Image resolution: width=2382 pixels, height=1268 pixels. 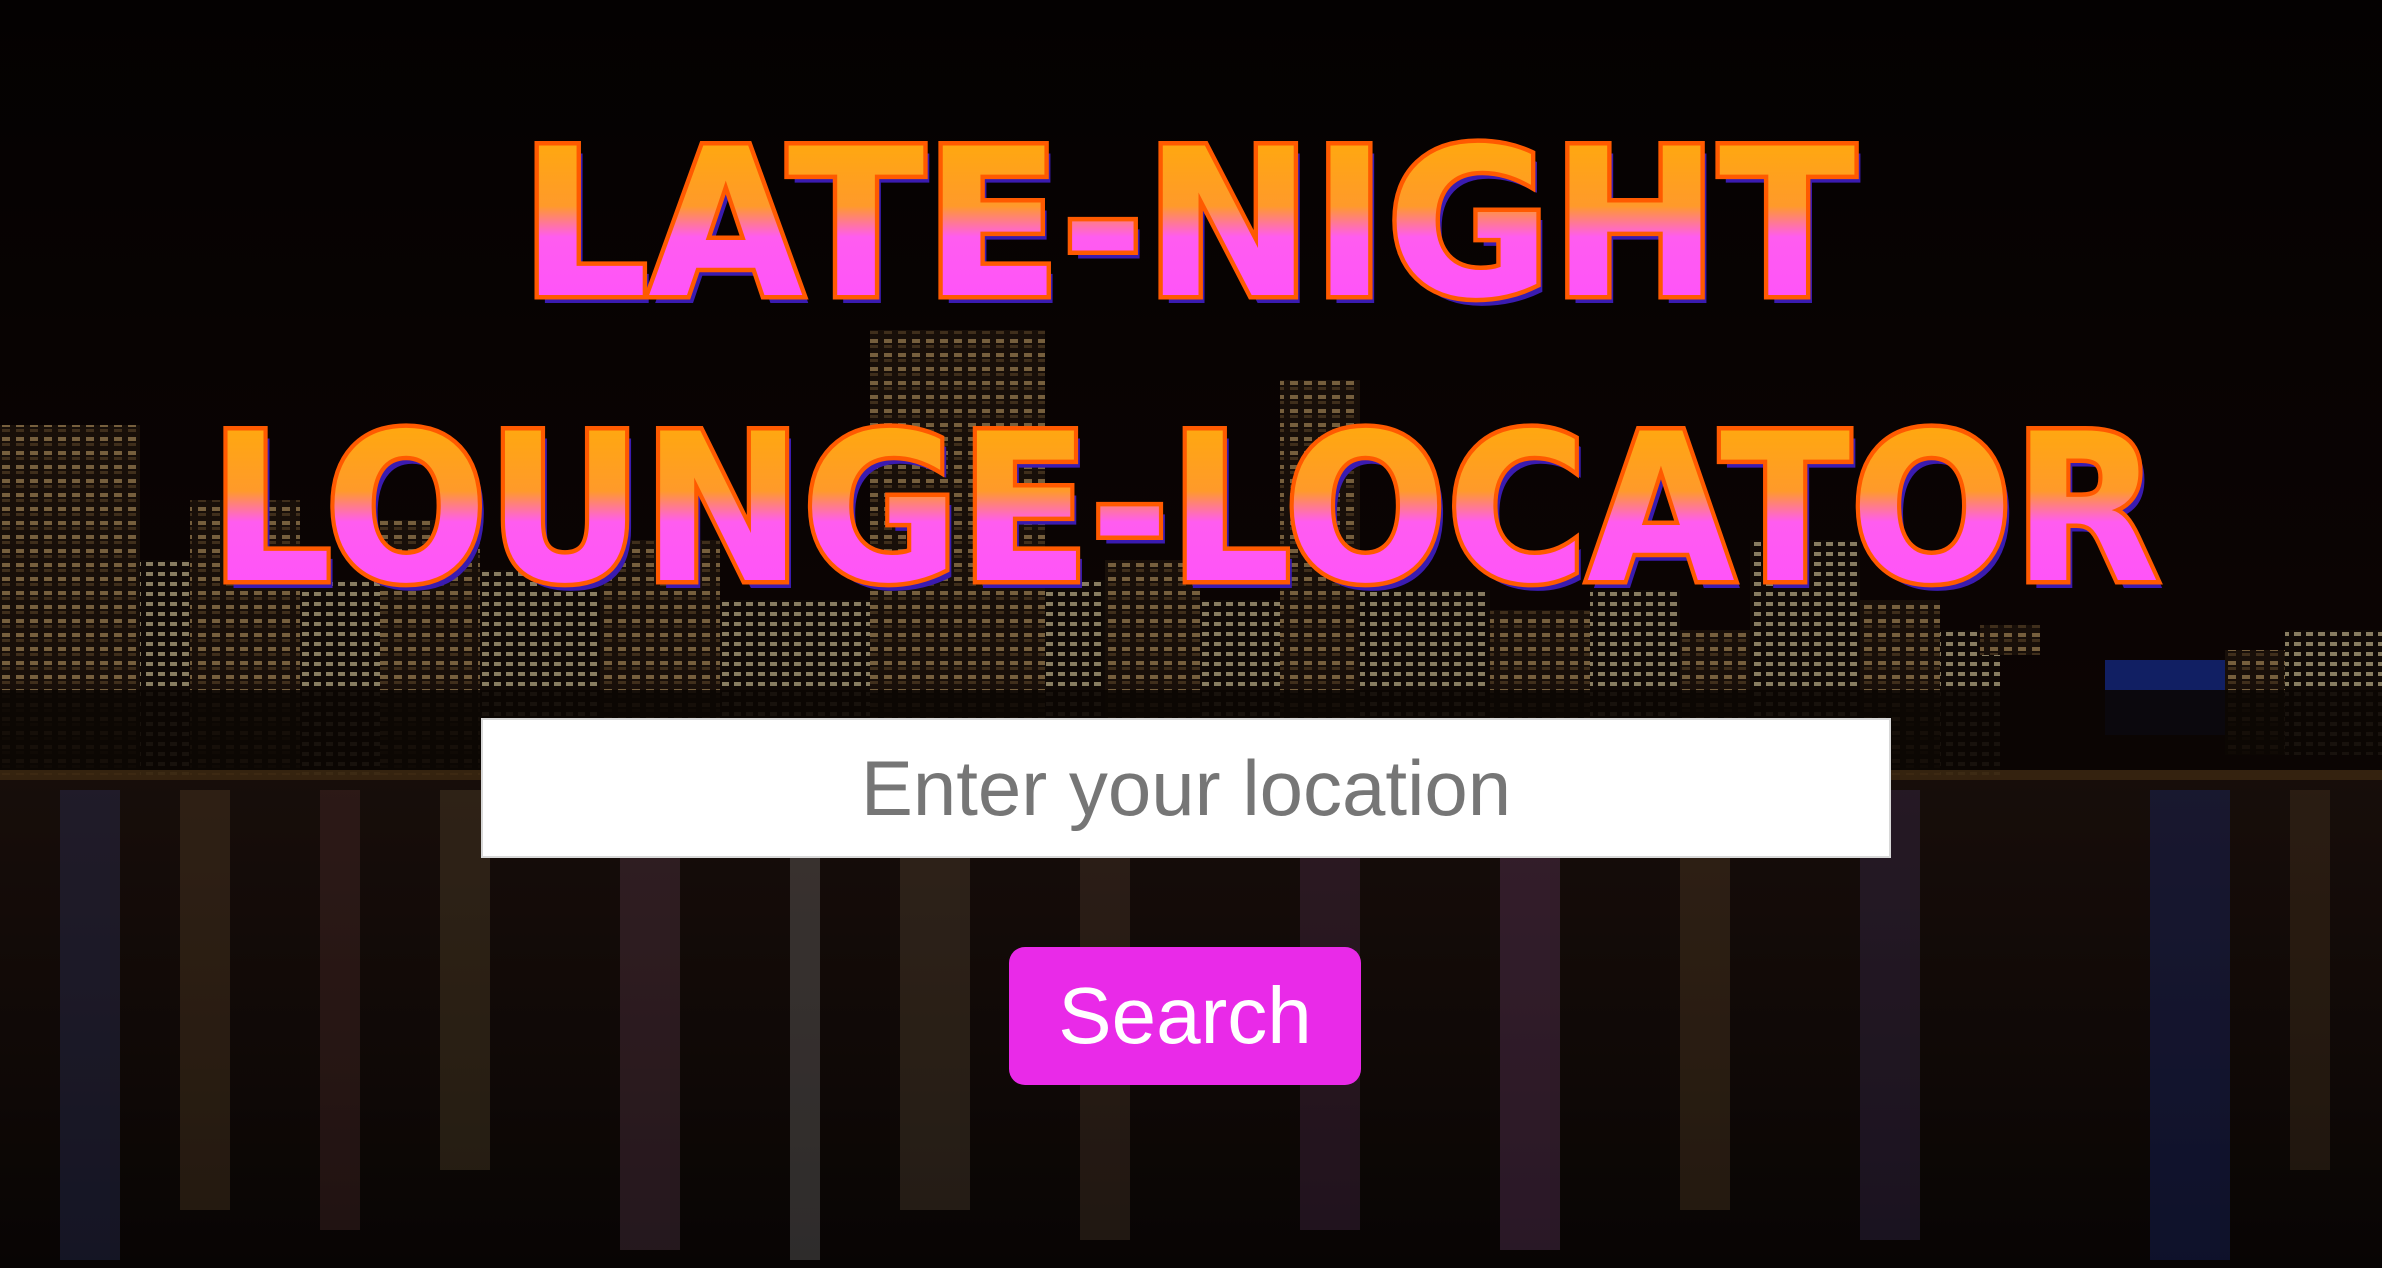 I want to click on search-button: Search, so click(x=1185, y=1016).